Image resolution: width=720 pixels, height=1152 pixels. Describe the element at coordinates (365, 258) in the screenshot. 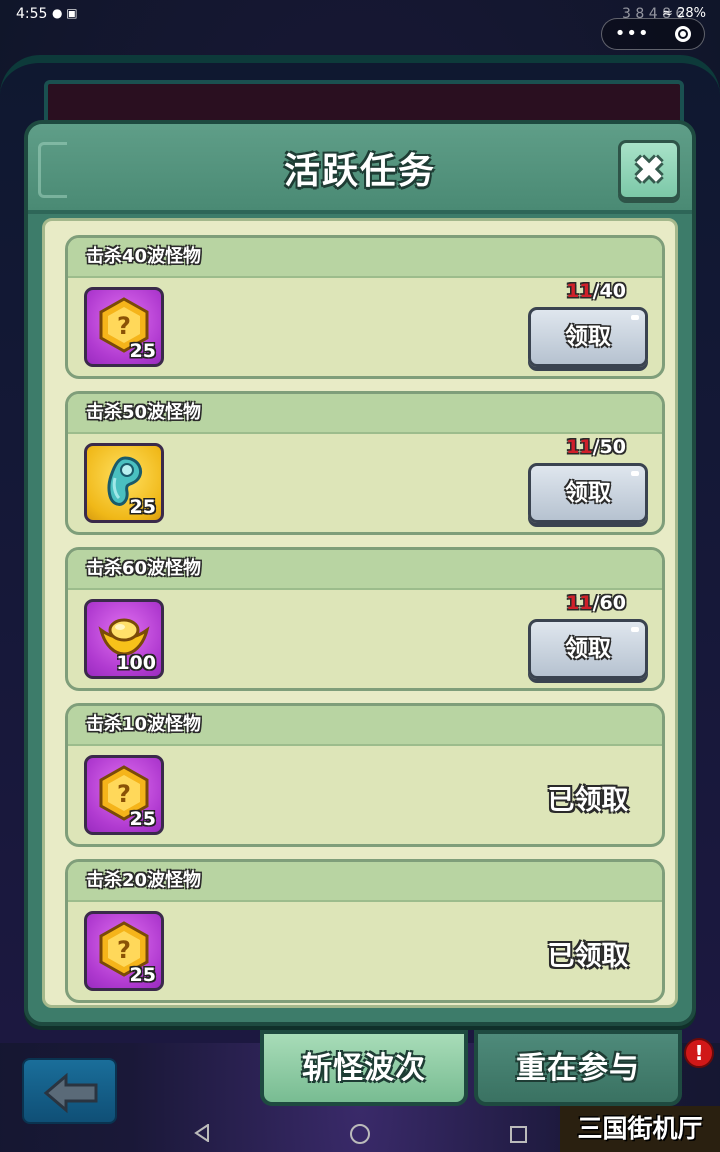

I see `task-title: 击杀40波怪物` at that location.